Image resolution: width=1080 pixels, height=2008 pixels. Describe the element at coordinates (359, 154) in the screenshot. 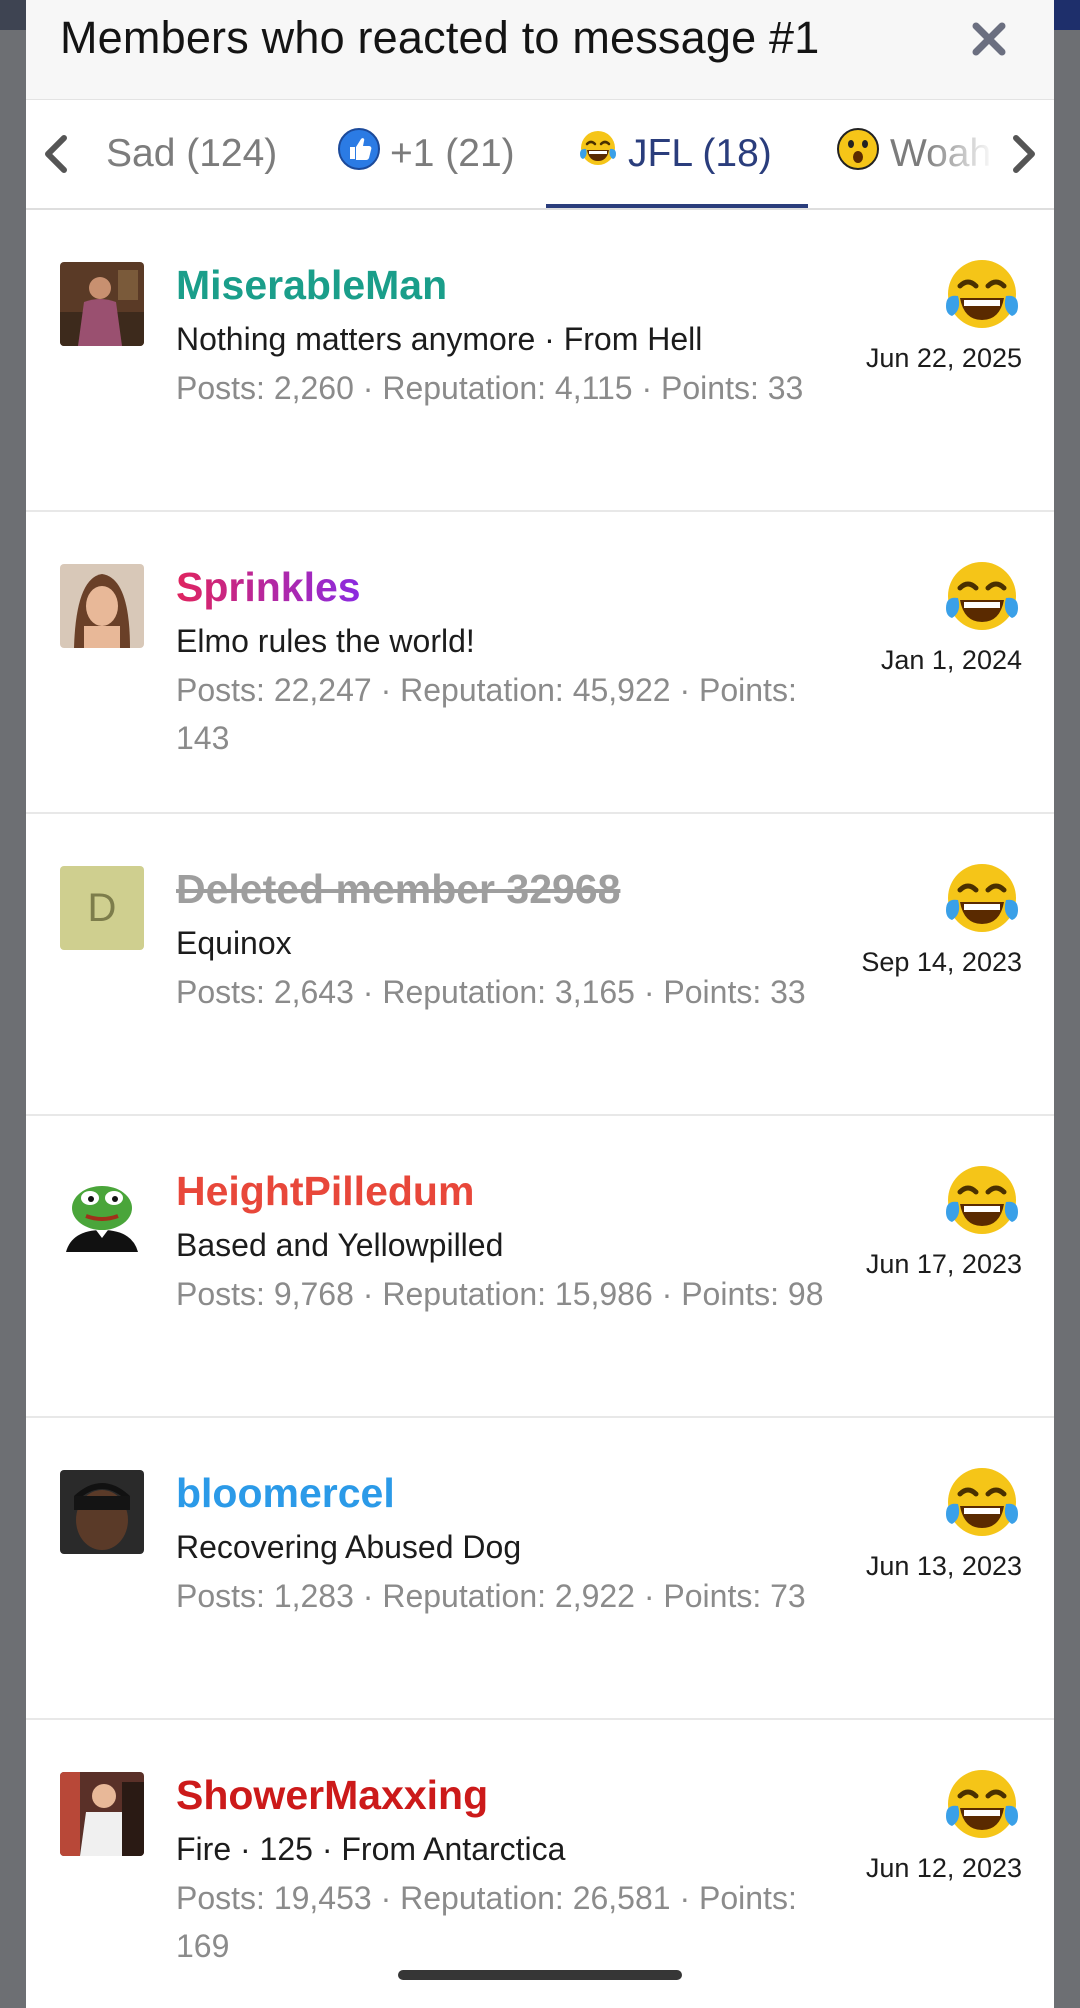

I see `thumbs-up-icon` at that location.